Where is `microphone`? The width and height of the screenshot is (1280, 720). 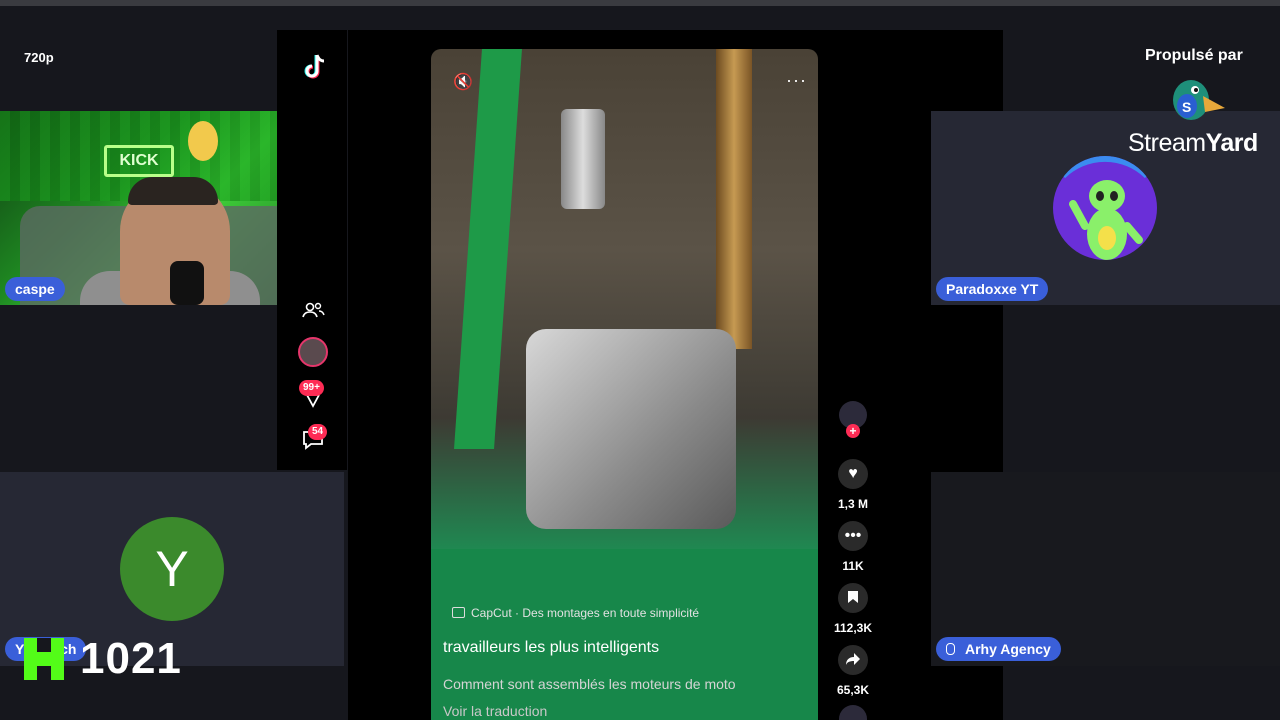
microphone is located at coordinates (187, 283).